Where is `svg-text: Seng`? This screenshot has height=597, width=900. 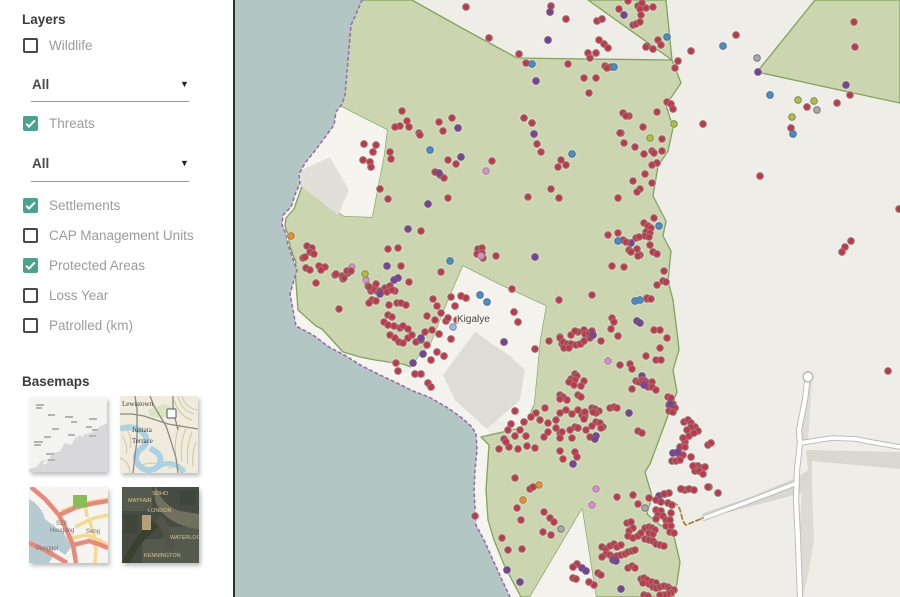 svg-text: Seng is located at coordinates (93, 532).